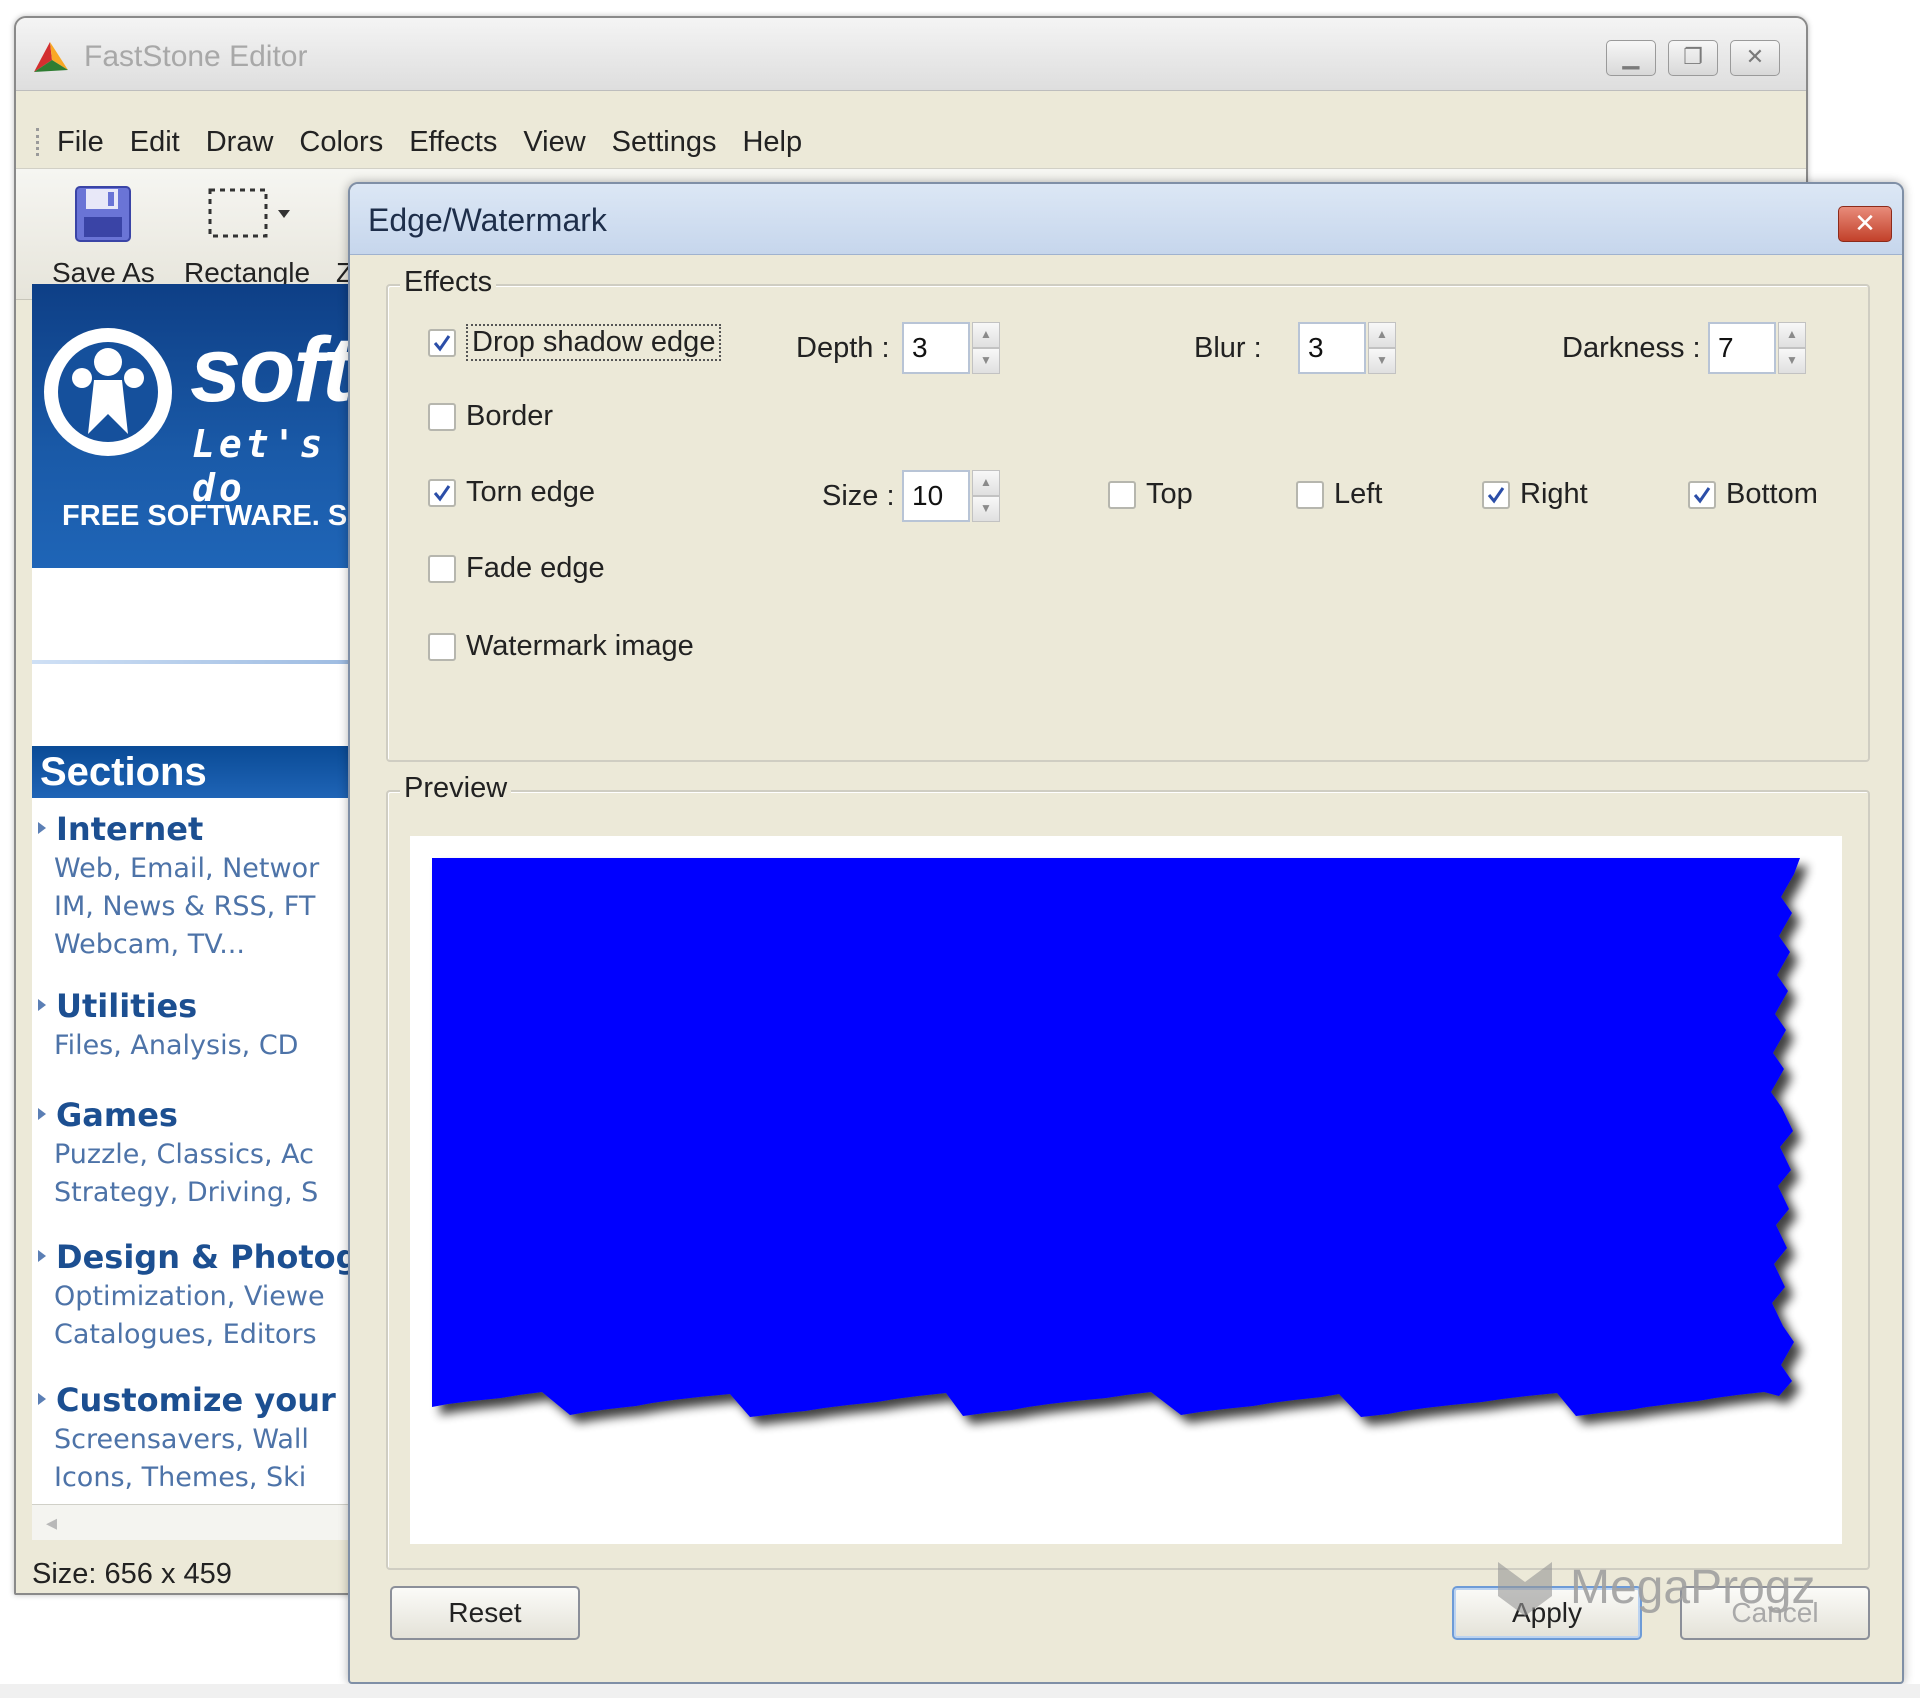 Image resolution: width=1920 pixels, height=1698 pixels. I want to click on save-as-button: Save As, so click(103, 234).